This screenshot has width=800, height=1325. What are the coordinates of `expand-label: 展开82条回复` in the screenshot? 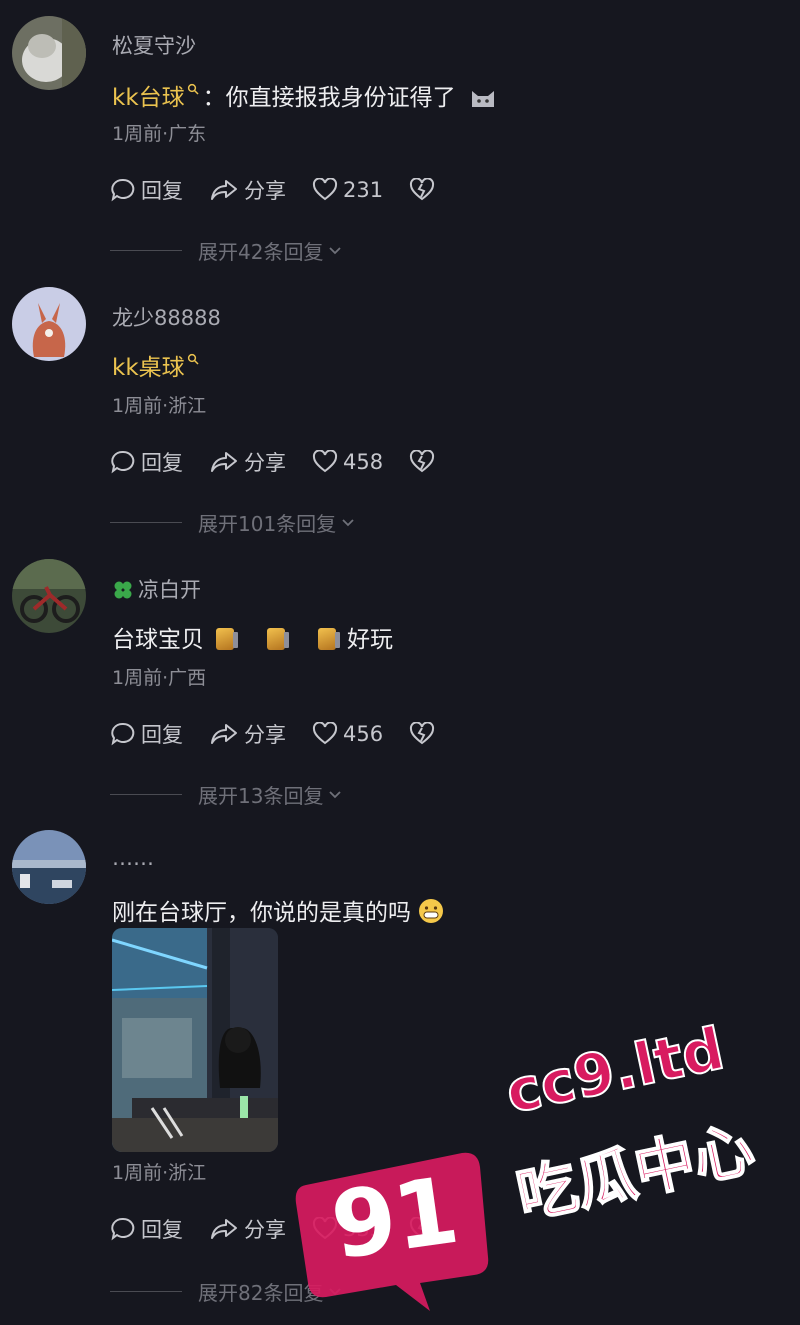 It's located at (261, 1292).